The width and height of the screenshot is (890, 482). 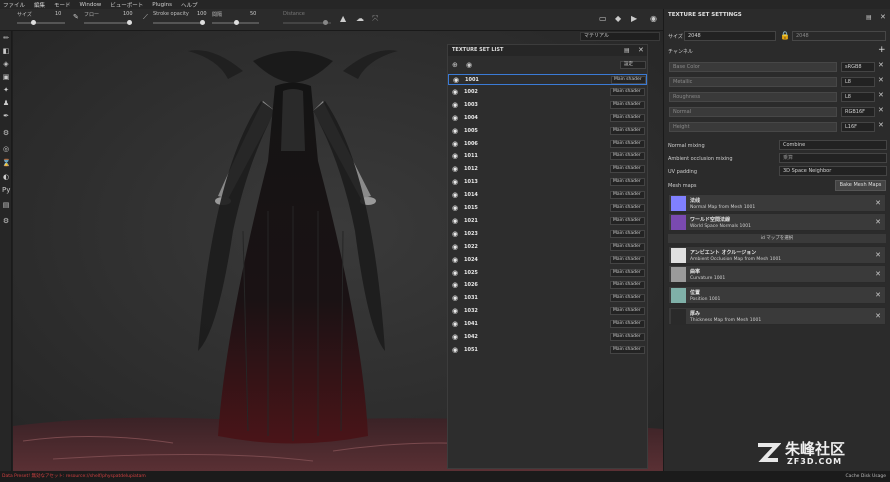 What do you see at coordinates (6, 90) in the screenshot?
I see `smudge-icon: ✦` at bounding box center [6, 90].